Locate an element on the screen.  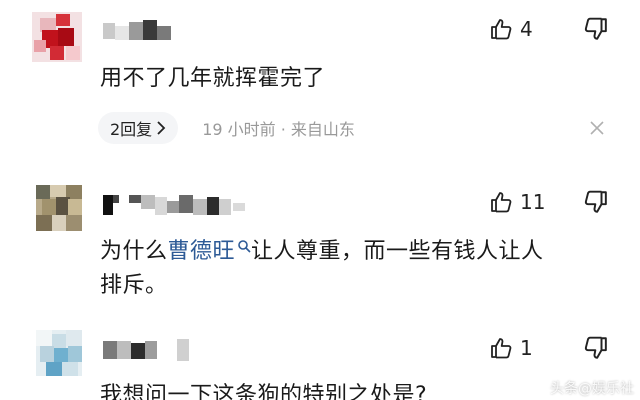
like-count: 1 is located at coordinates (526, 348).